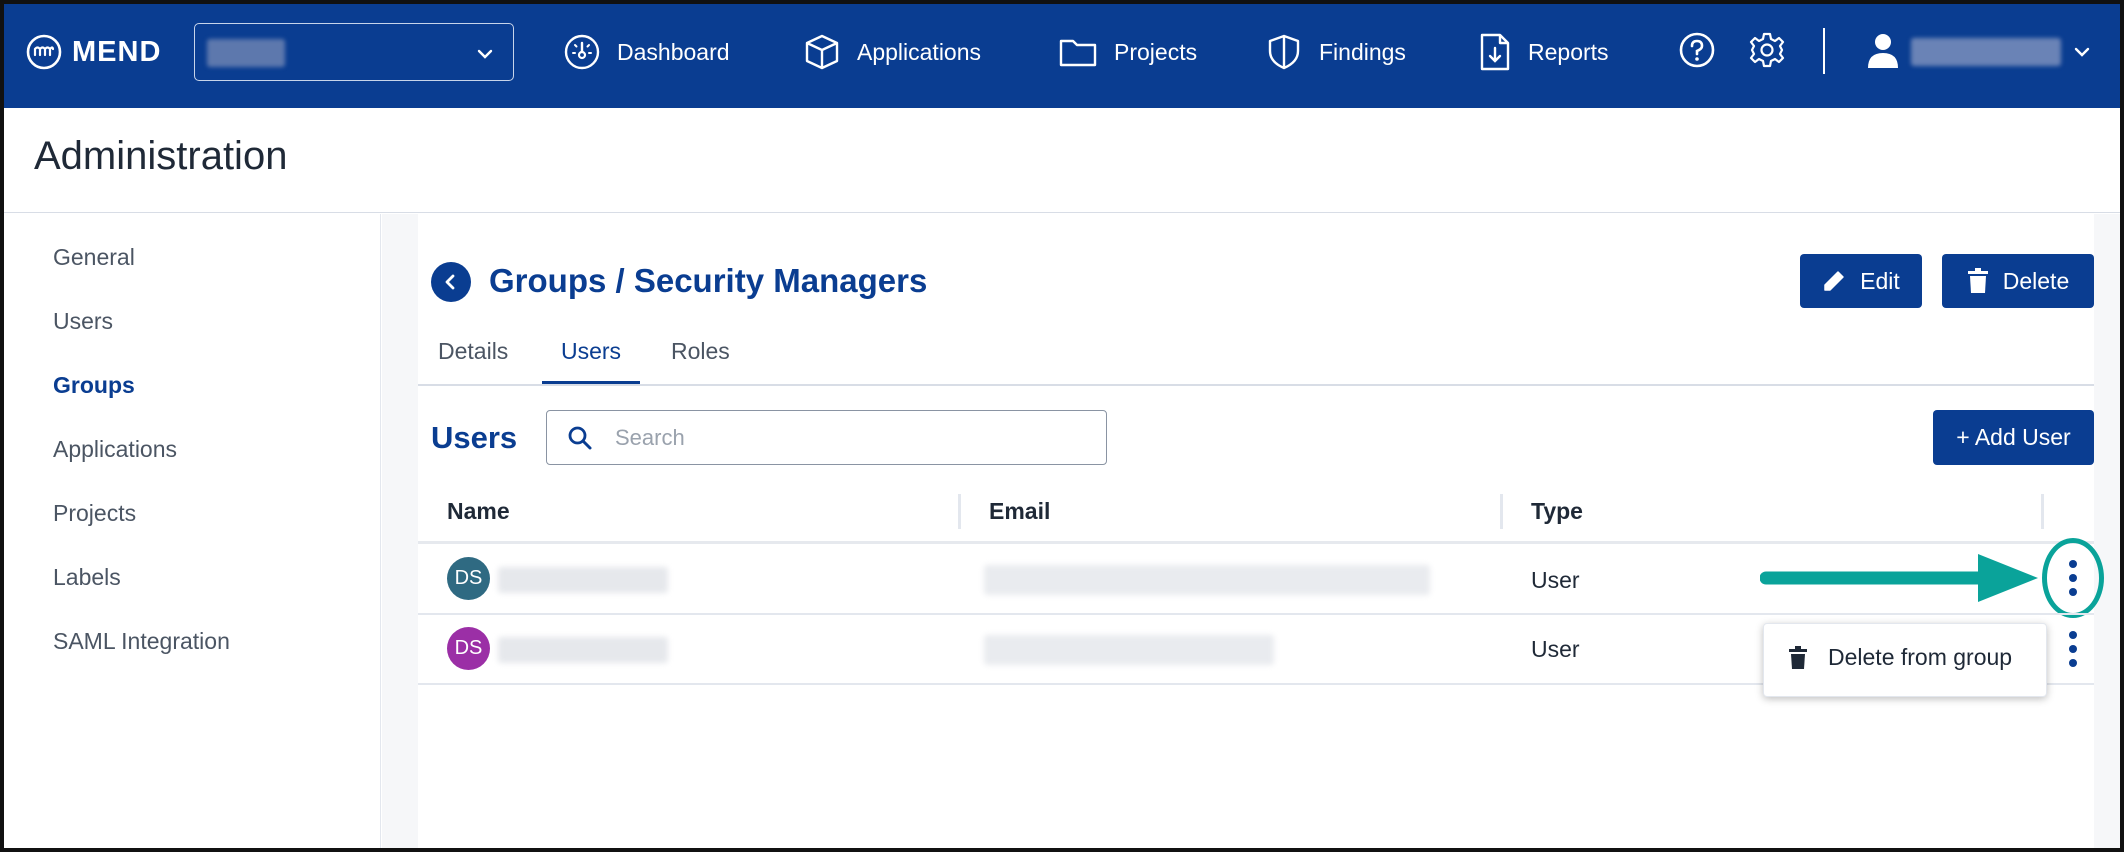 The height and width of the screenshot is (852, 2124). I want to click on search-field, so click(826, 437).